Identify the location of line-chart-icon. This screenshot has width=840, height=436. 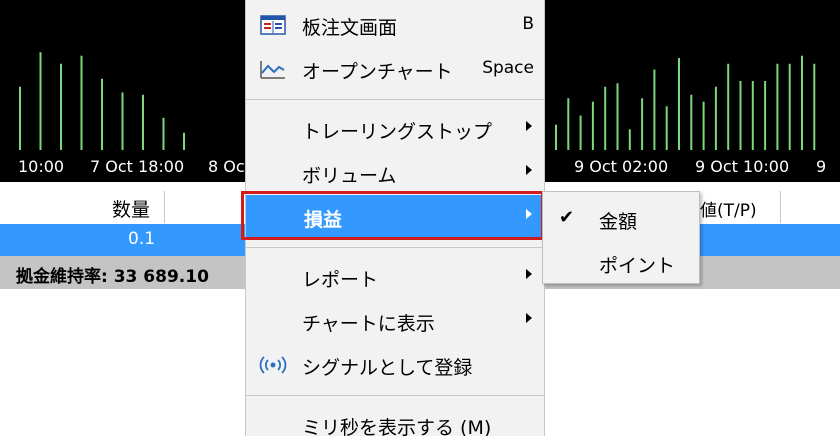
(273, 69).